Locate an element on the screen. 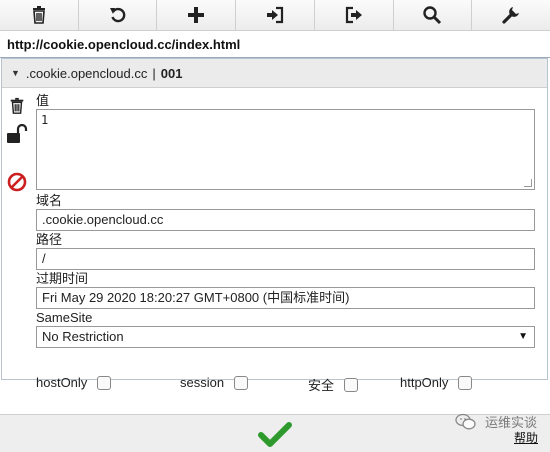  domain-field: .cookie.opencloud.cc is located at coordinates (285, 220).